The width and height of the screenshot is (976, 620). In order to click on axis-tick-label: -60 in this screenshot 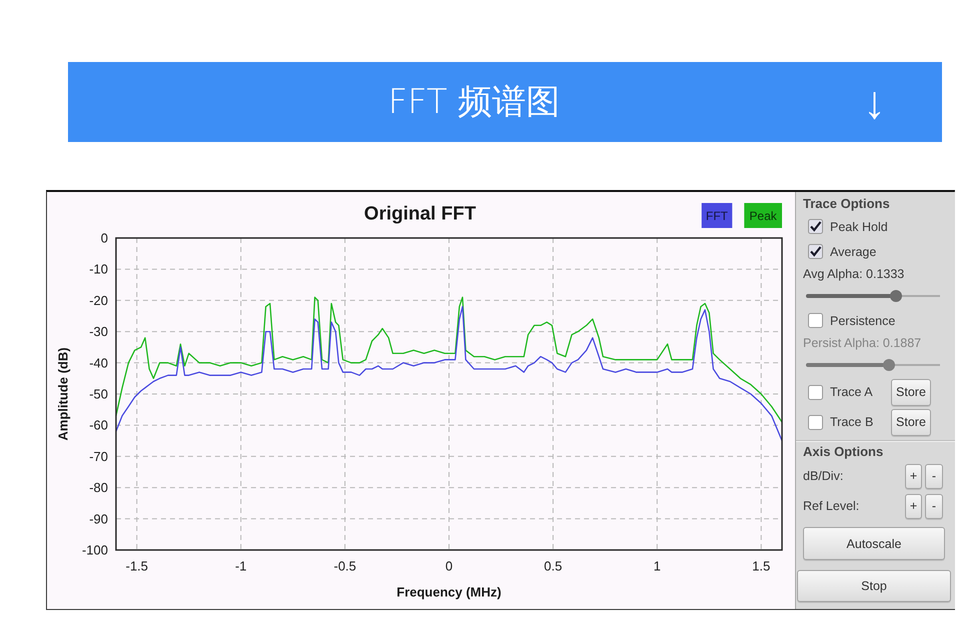, I will do `click(98, 425)`.